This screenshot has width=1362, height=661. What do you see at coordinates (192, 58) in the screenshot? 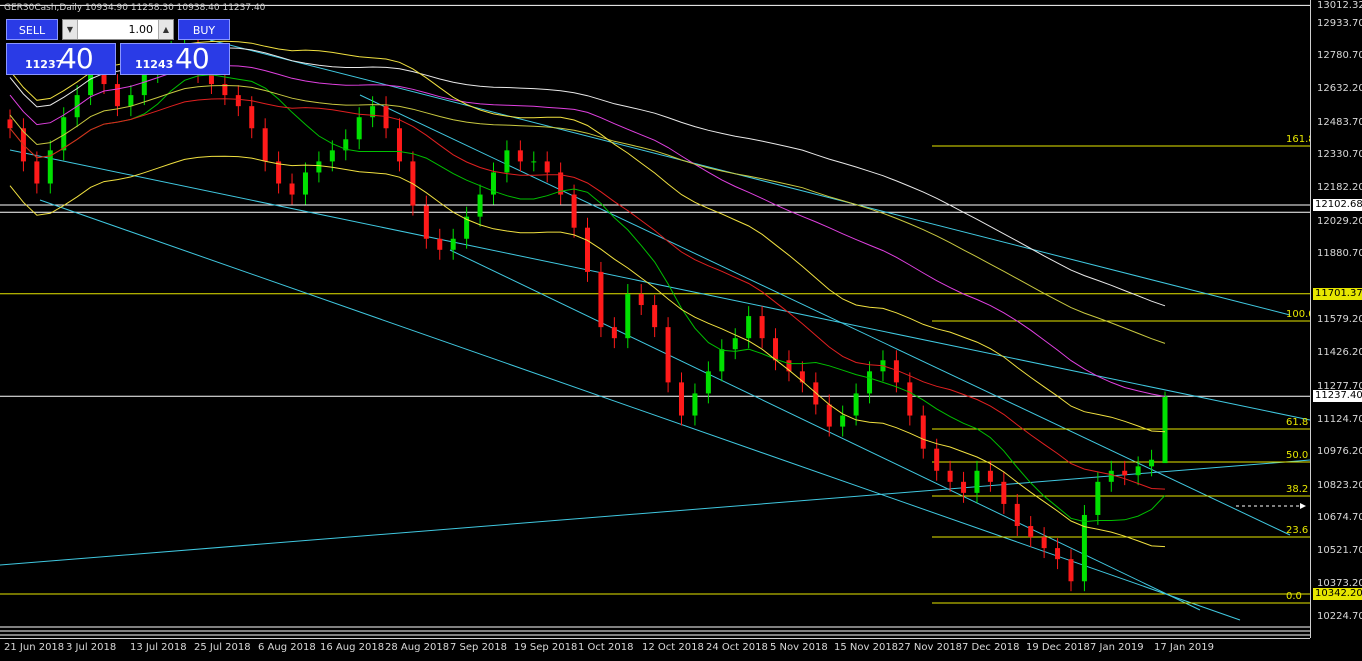
I see `buy-price-pips: 40` at bounding box center [192, 58].